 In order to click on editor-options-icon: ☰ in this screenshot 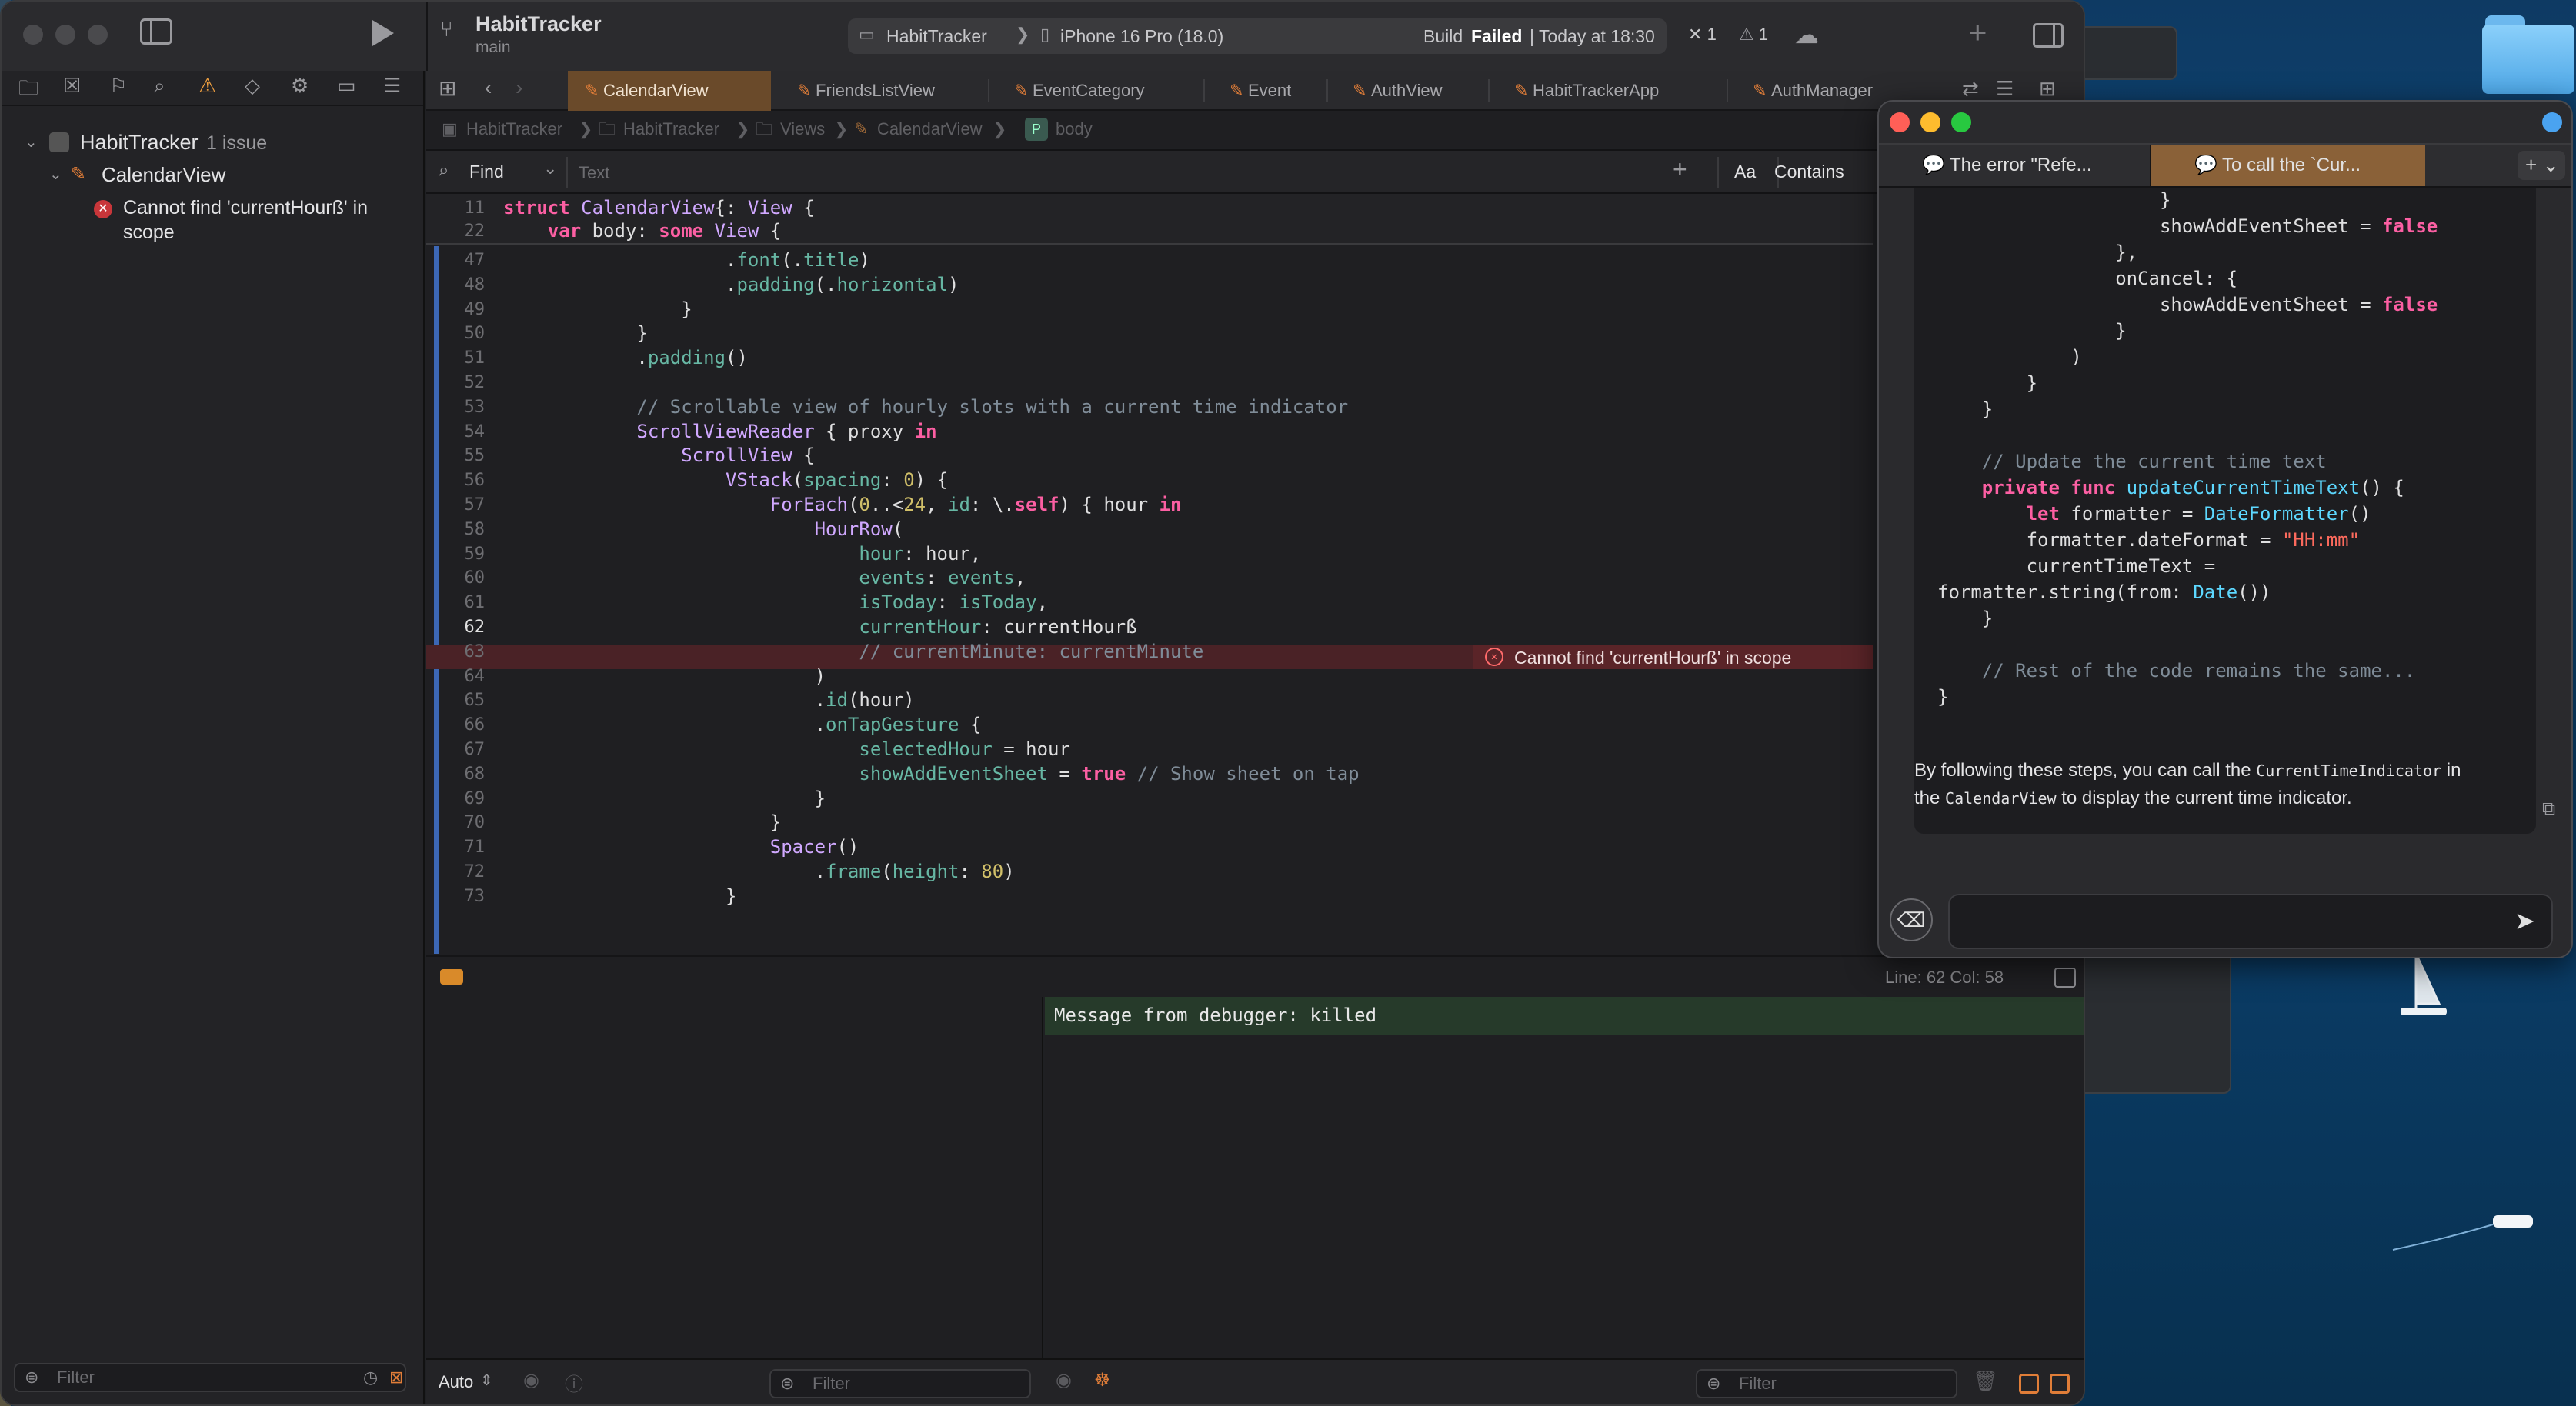, I will do `click(2005, 89)`.